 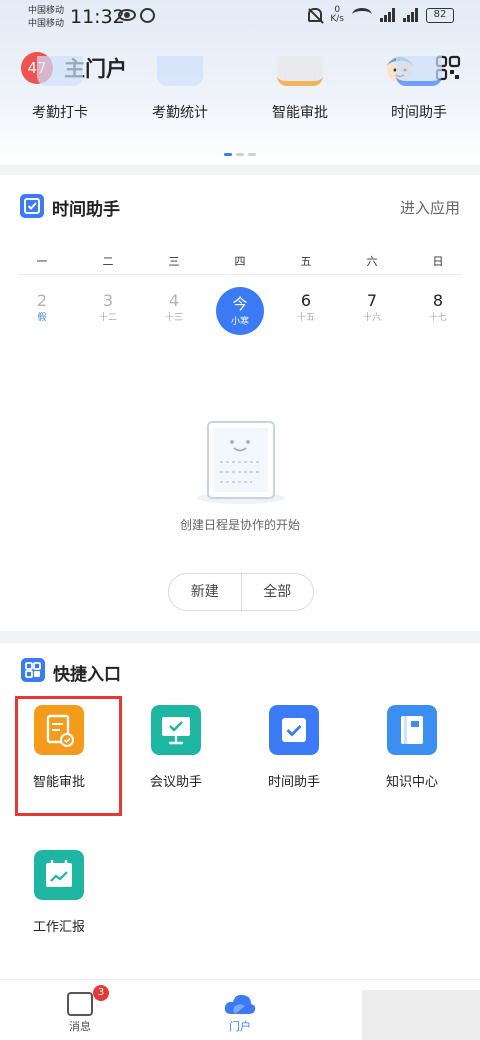 I want to click on carrier-1: 中国移动, so click(x=46, y=11).